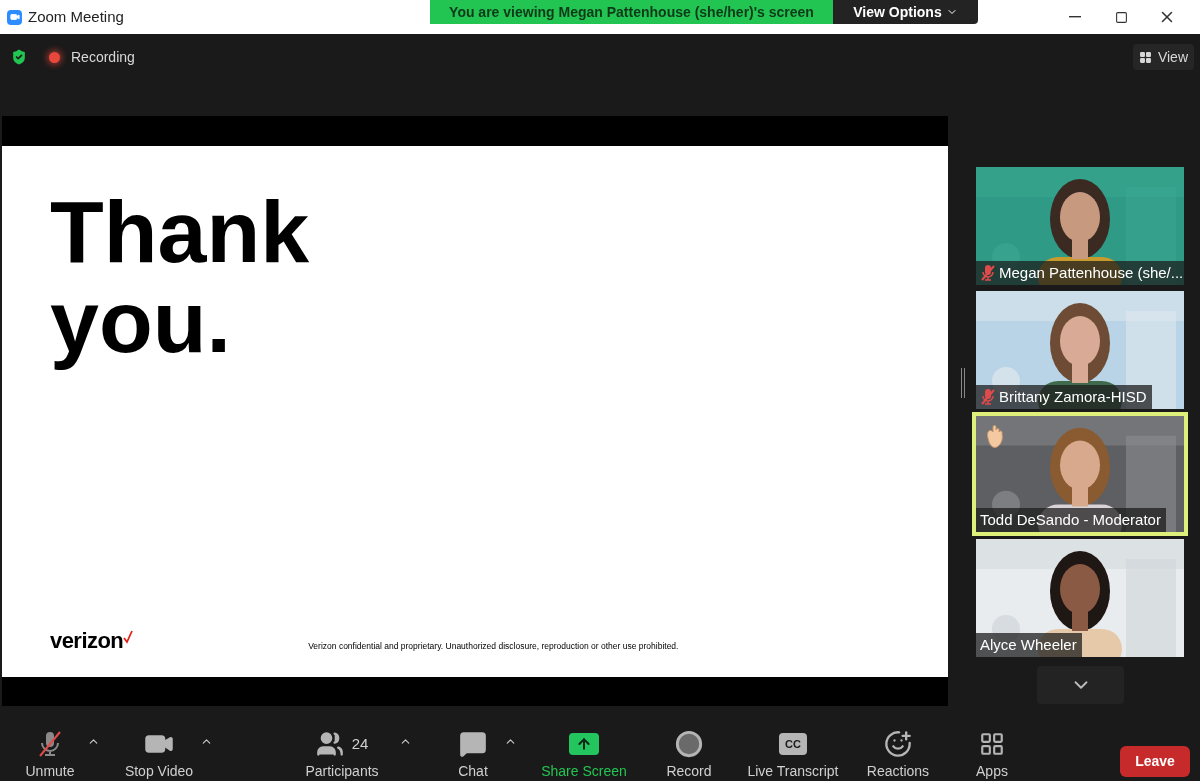 The width and height of the screenshot is (1200, 781). I want to click on view-options-button: View Options, so click(905, 12).